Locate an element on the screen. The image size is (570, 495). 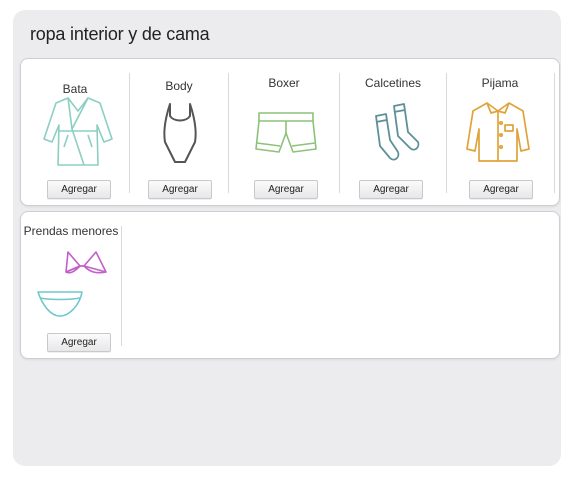
item-prendas-menores: Prendas menores Agregar is located at coordinates (71, 285).